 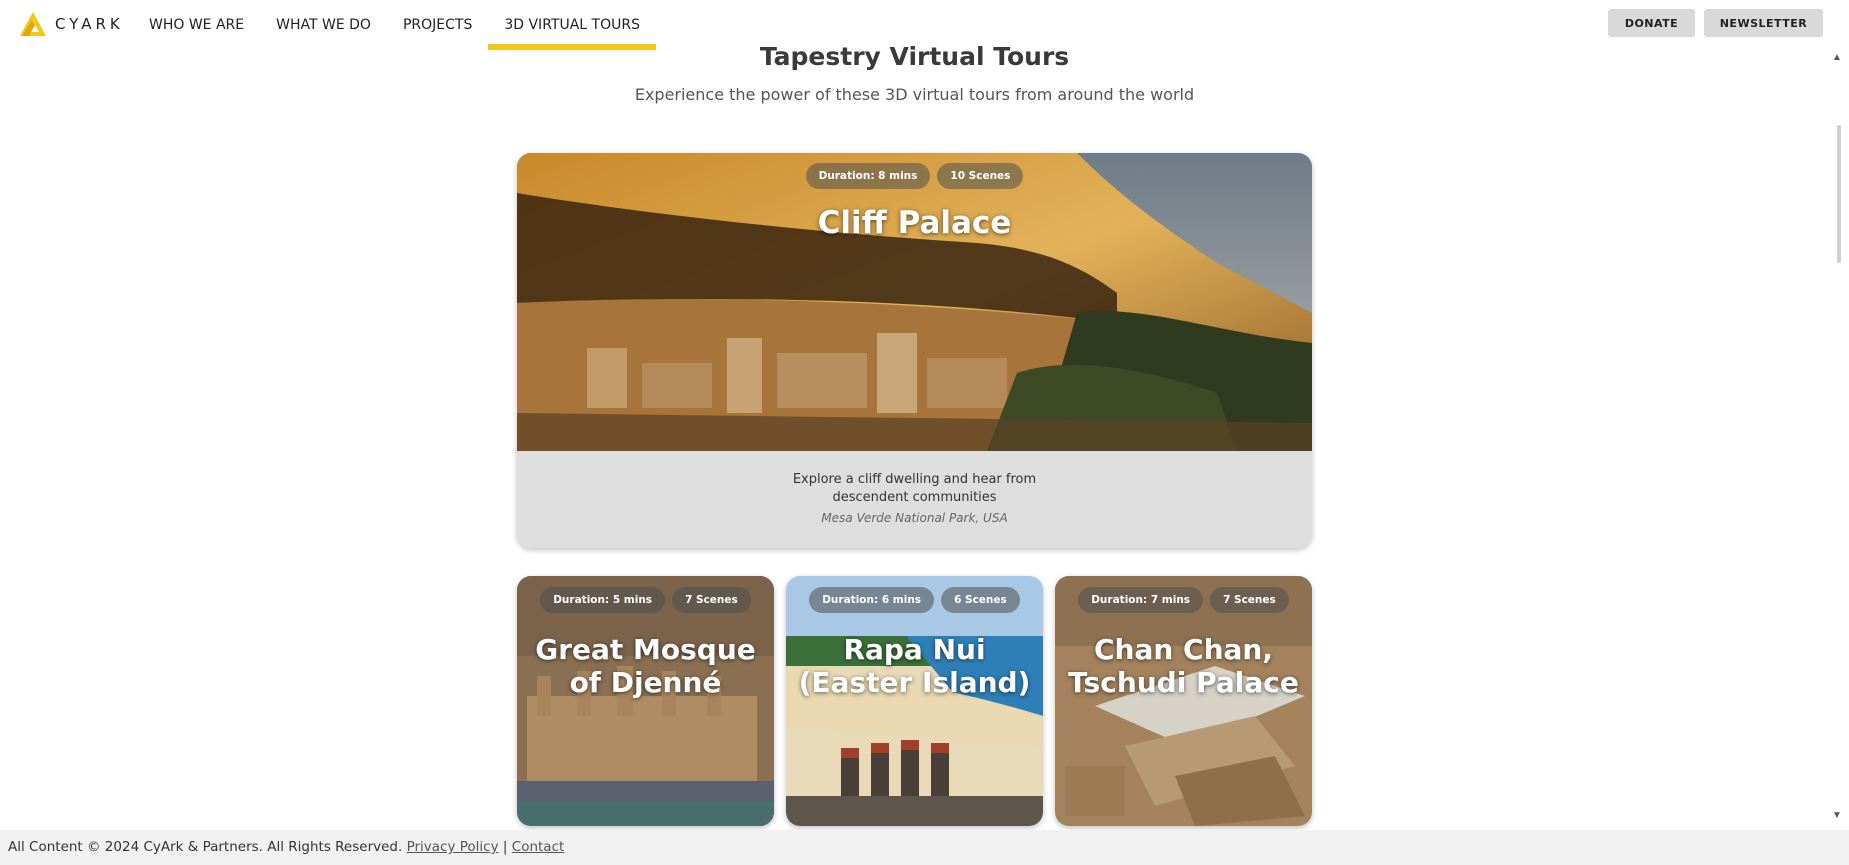 I want to click on scenes-badge: 6 Scenes, so click(x=980, y=600).